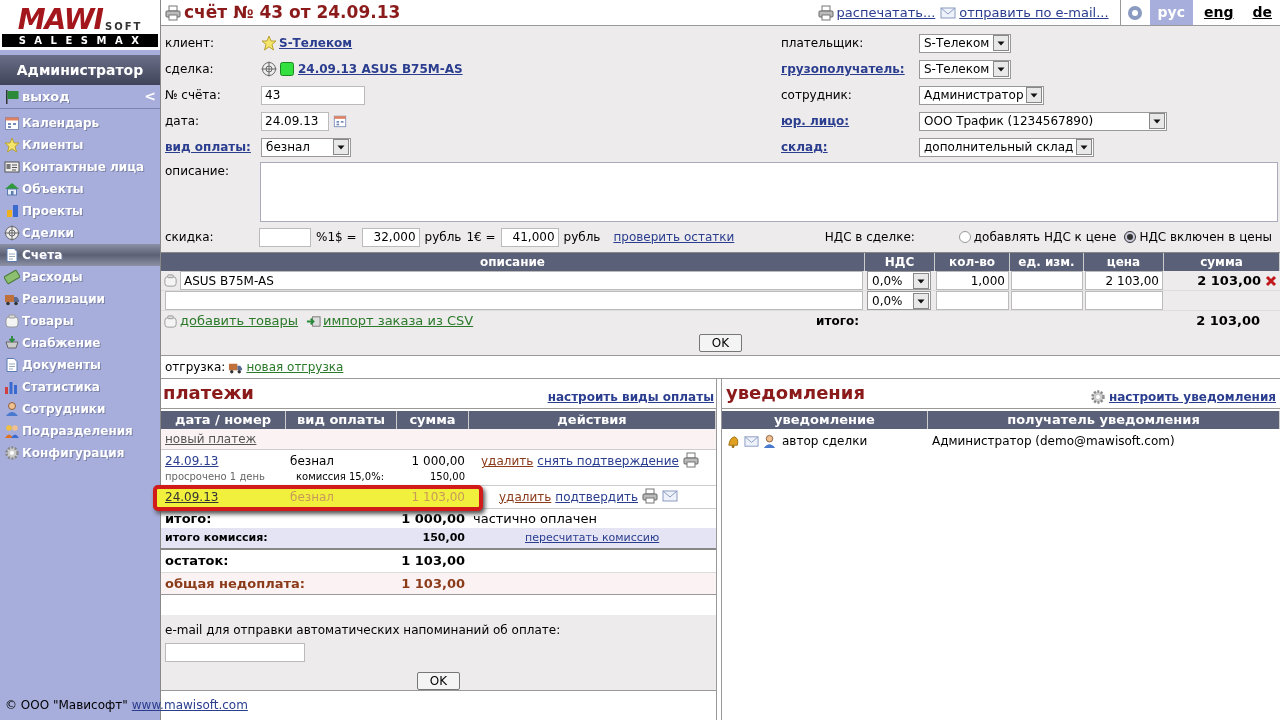 This screenshot has height=720, width=1280. I want to click on language-tab: de, so click(1262, 12).